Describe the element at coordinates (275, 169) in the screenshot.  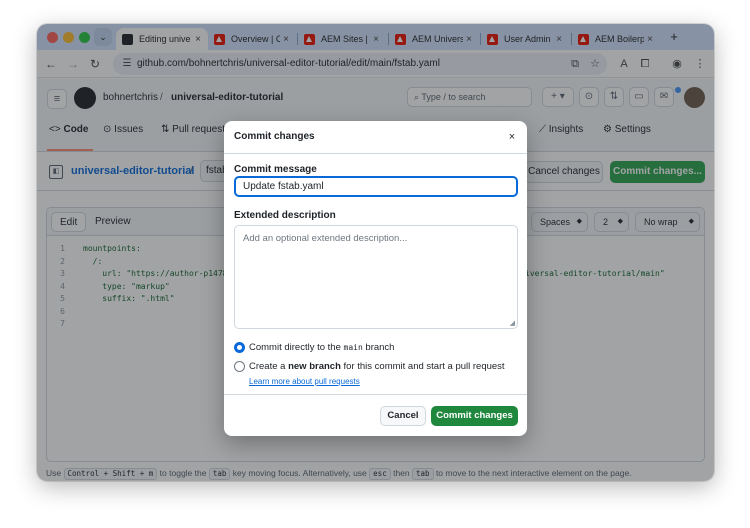
I see `commit-message-label: Commit message` at that location.